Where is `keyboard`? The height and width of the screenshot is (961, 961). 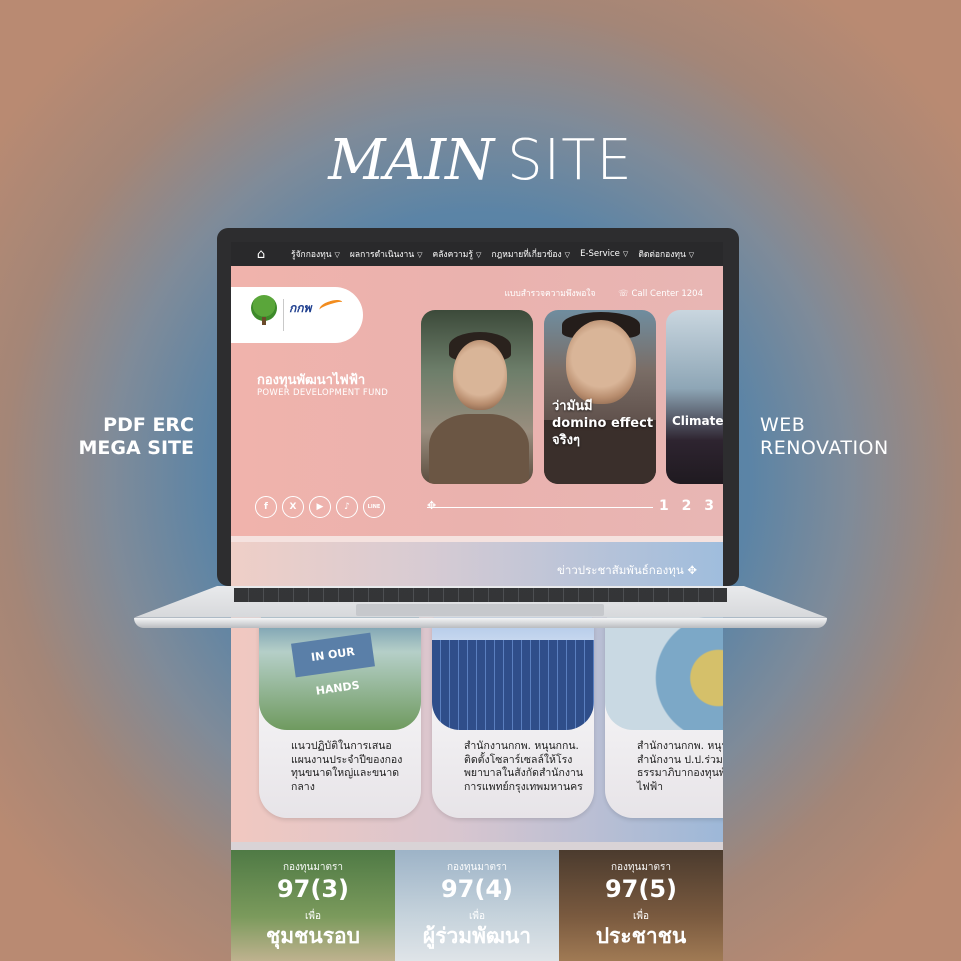 keyboard is located at coordinates (480, 595).